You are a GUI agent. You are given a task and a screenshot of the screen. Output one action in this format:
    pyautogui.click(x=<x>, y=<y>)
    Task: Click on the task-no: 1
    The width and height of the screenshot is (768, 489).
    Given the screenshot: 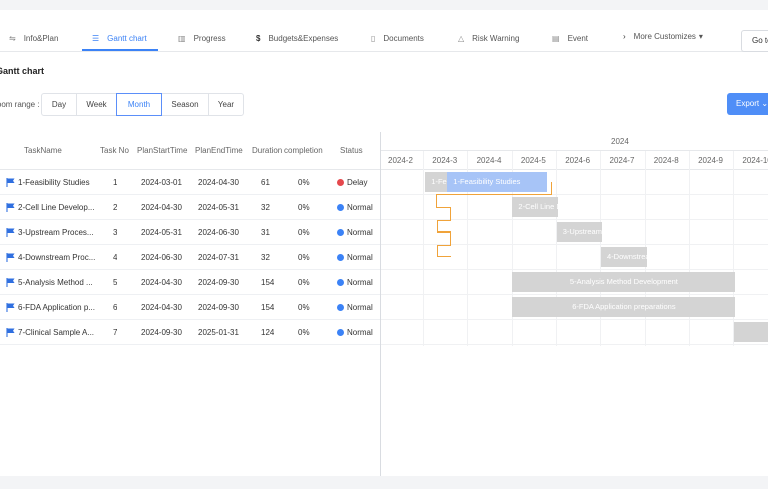 What is the action you would take?
    pyautogui.click(x=115, y=182)
    